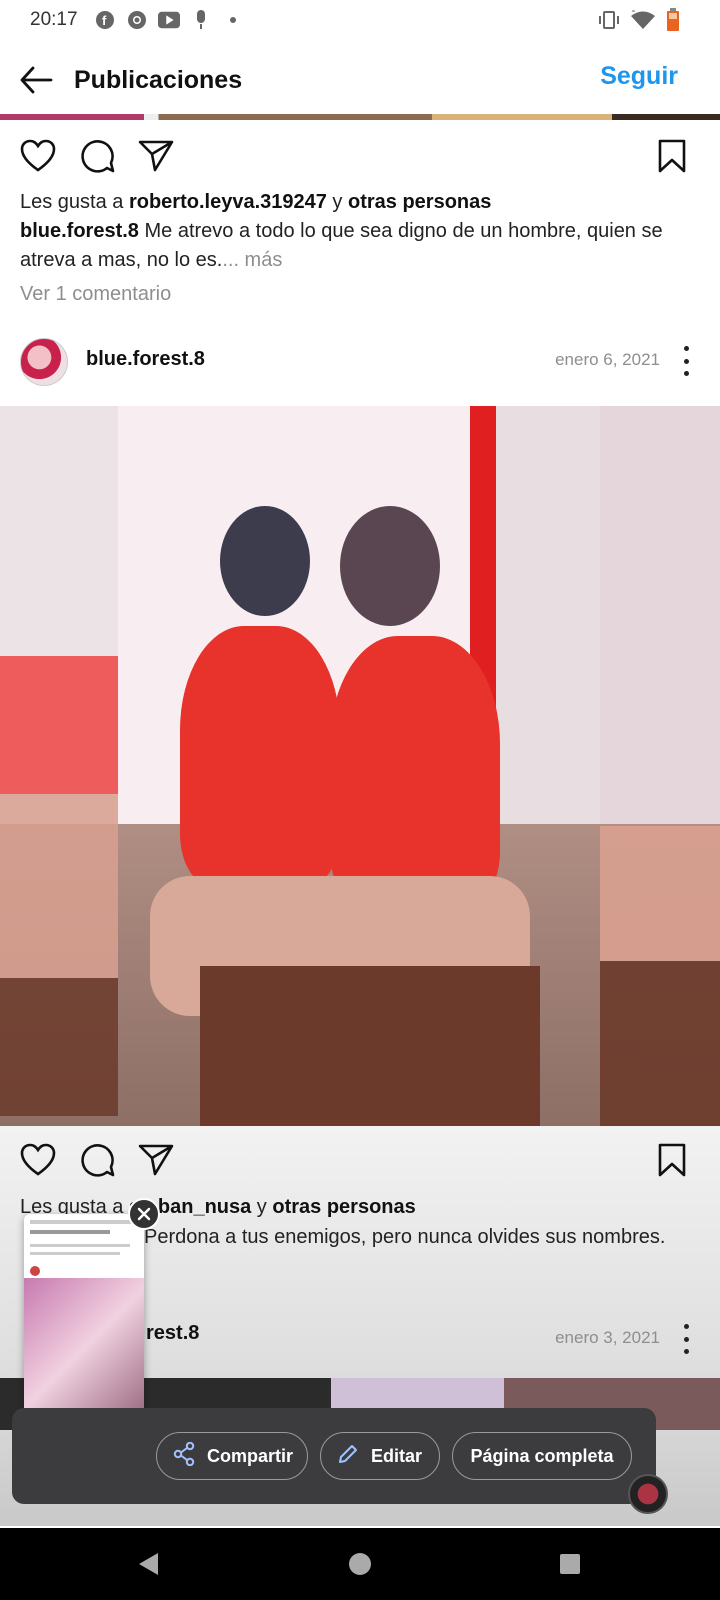 This screenshot has width=720, height=1600. I want to click on photo-figure-body-right, so click(415, 771).